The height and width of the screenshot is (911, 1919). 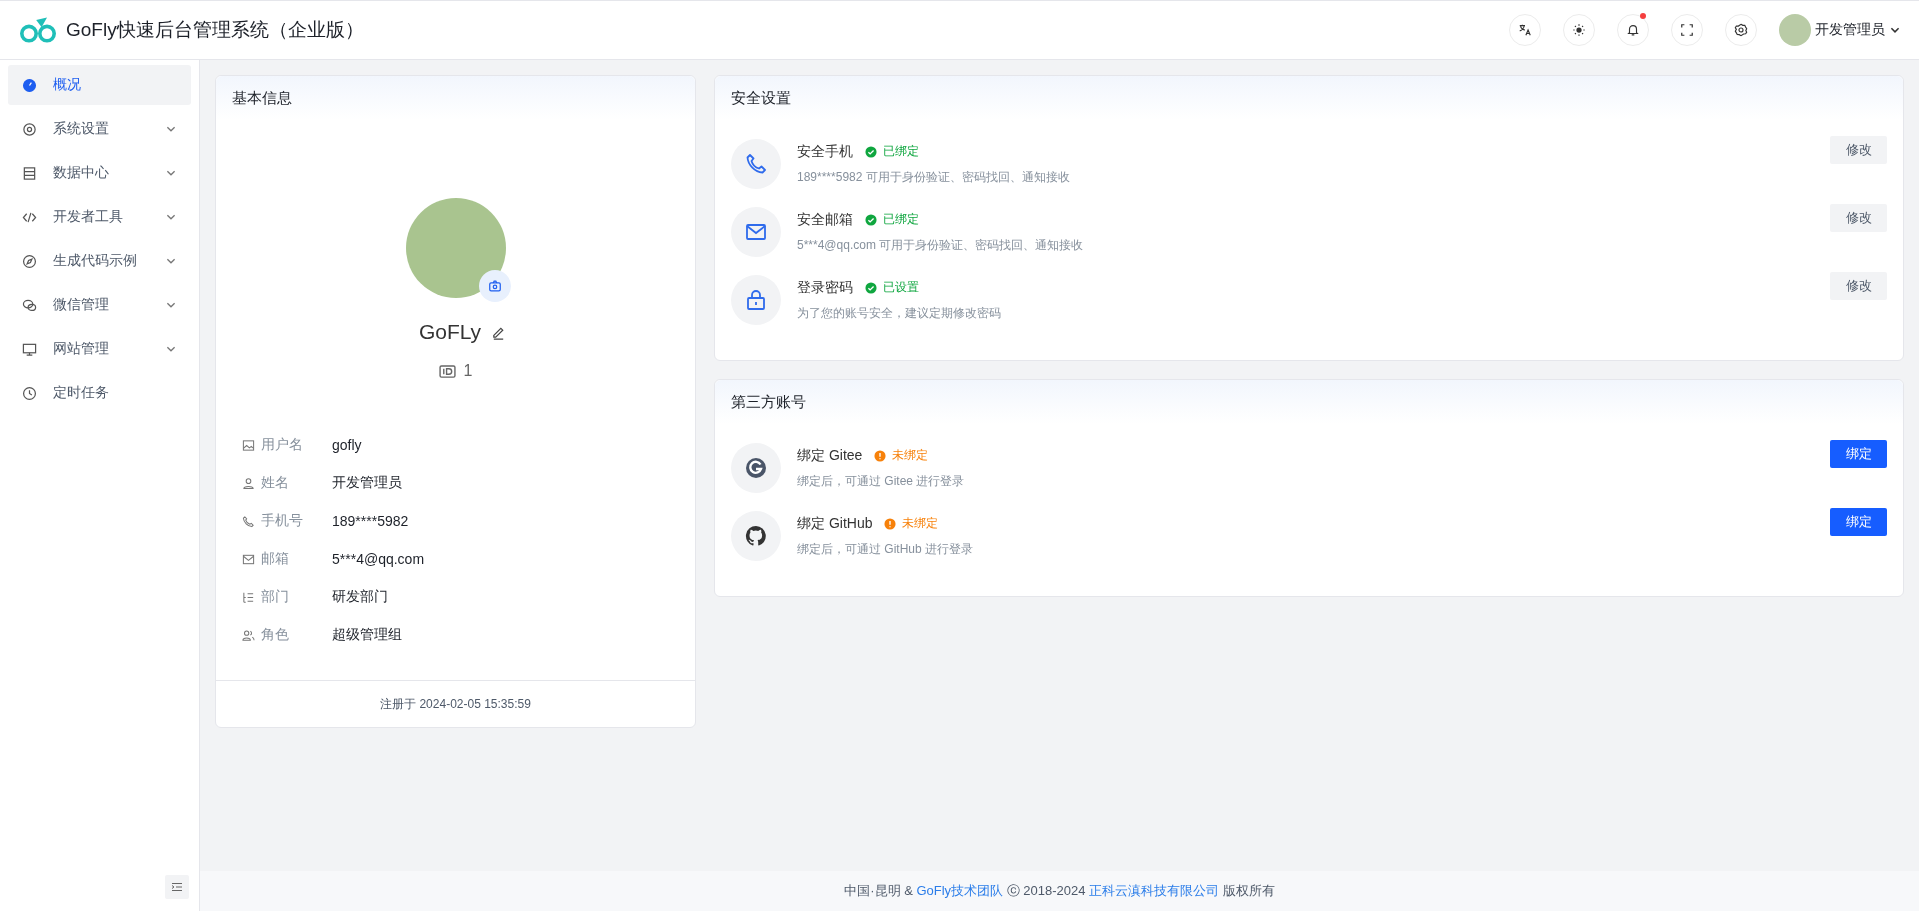 What do you see at coordinates (29, 261) in the screenshot?
I see `compass-icon` at bounding box center [29, 261].